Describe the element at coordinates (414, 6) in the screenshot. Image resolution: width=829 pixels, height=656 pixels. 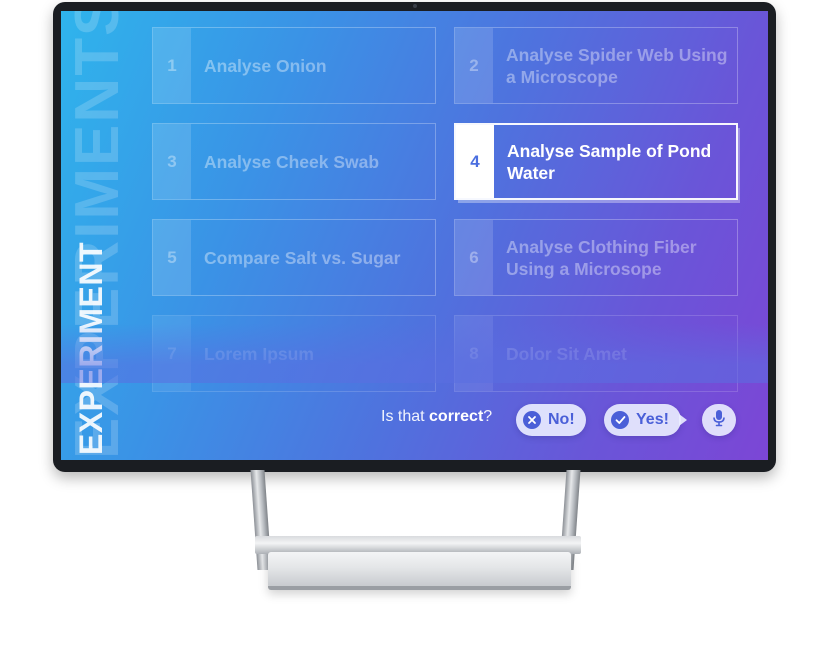
I see `camera-dot` at that location.